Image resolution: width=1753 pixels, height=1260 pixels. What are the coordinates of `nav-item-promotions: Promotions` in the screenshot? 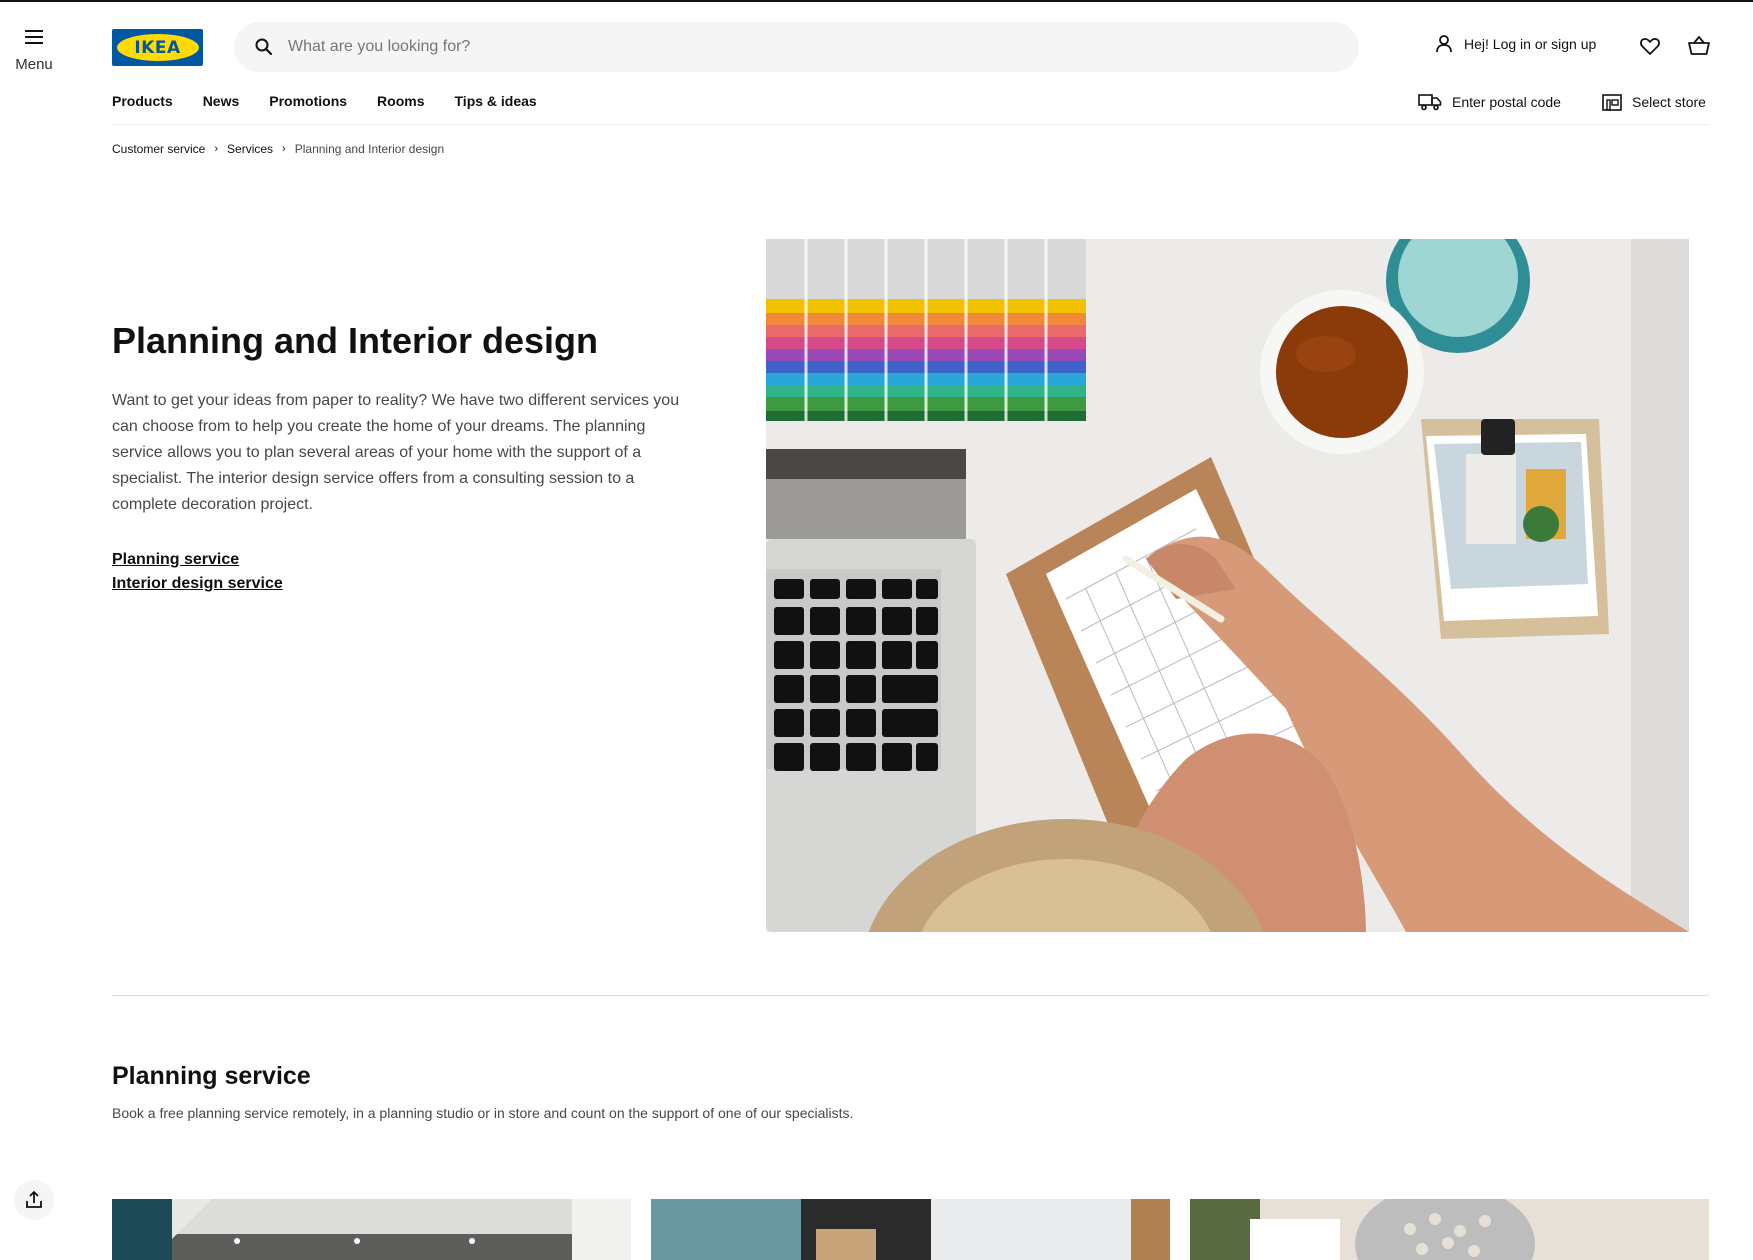 It's located at (308, 101).